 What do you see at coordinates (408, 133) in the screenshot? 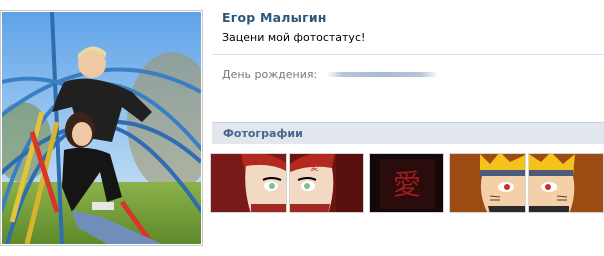
I see `photos-section-header: Фотографии` at bounding box center [408, 133].